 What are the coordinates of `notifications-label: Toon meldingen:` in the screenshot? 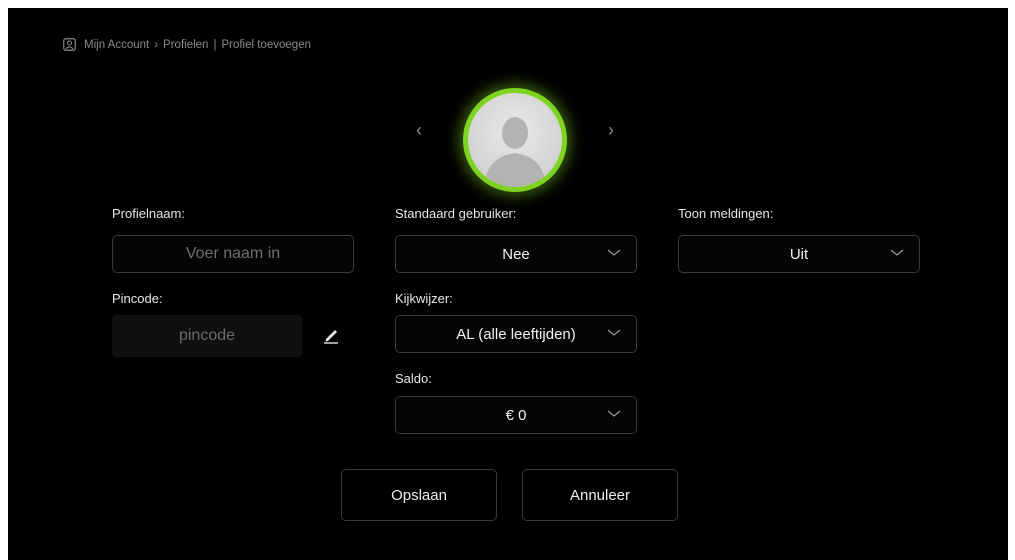 It's located at (726, 213).